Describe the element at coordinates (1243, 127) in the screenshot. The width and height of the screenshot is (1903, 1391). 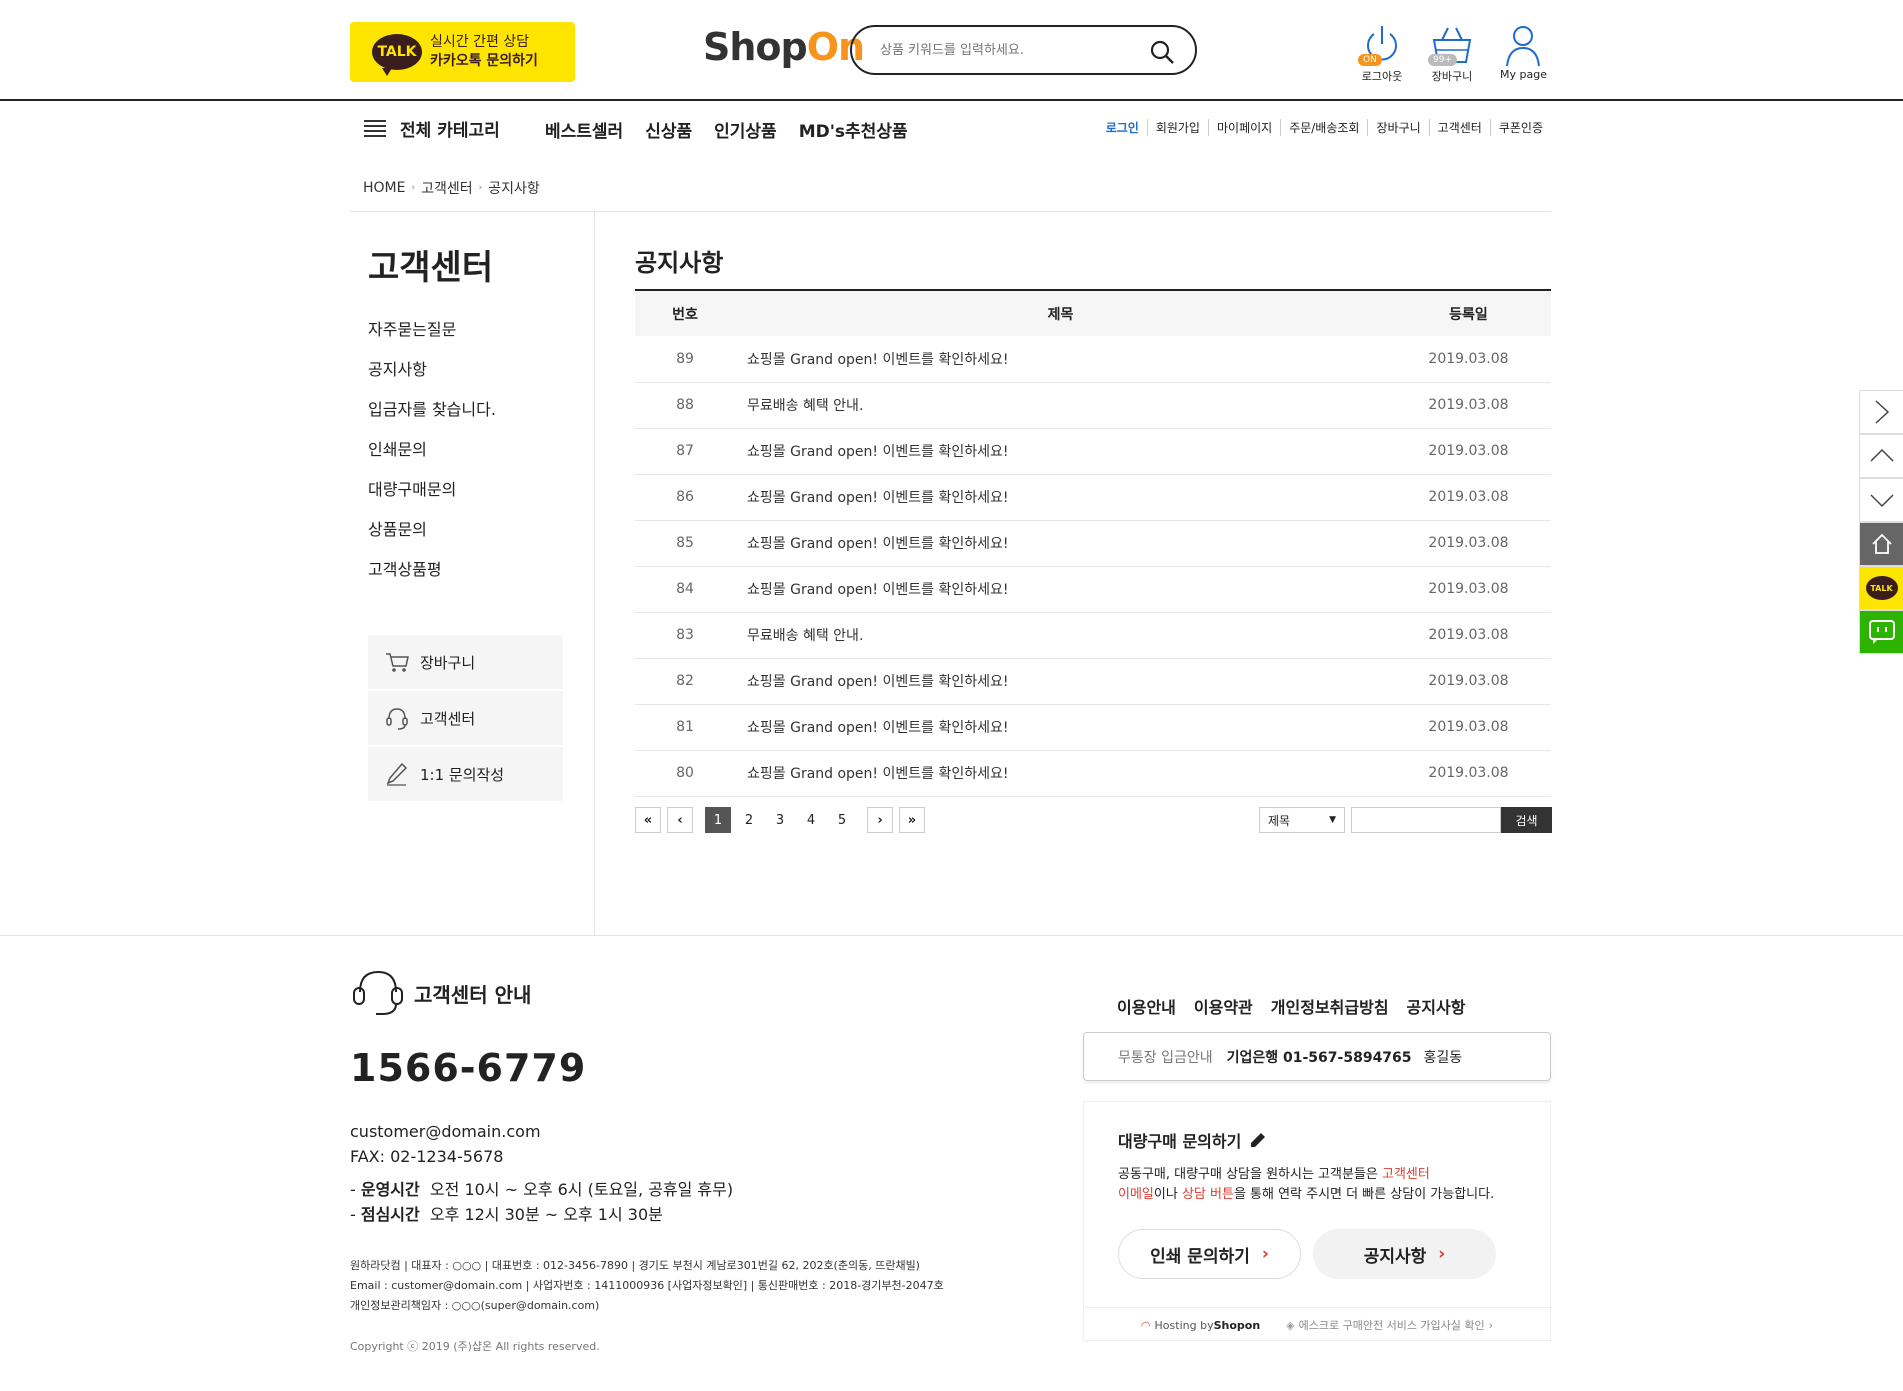
I see `top-mypage: 마이페이지` at that location.